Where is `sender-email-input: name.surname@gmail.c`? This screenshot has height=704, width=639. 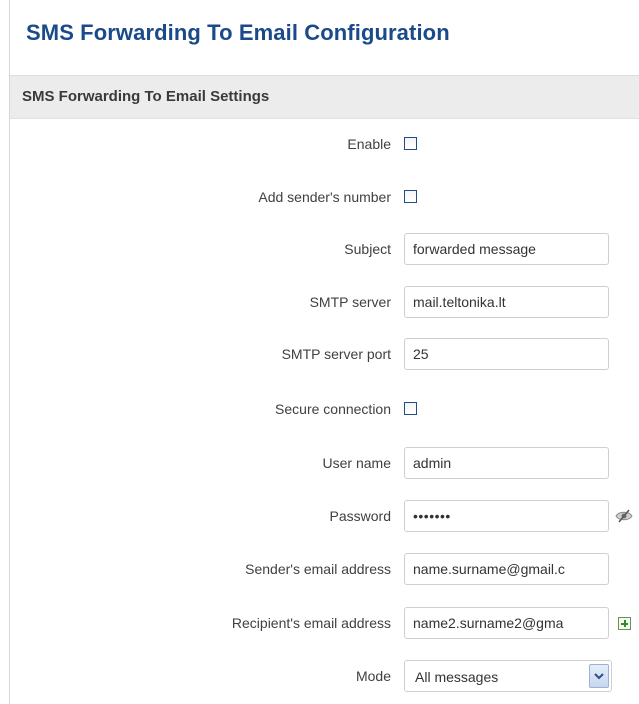
sender-email-input: name.surname@gmail.c is located at coordinates (506, 569).